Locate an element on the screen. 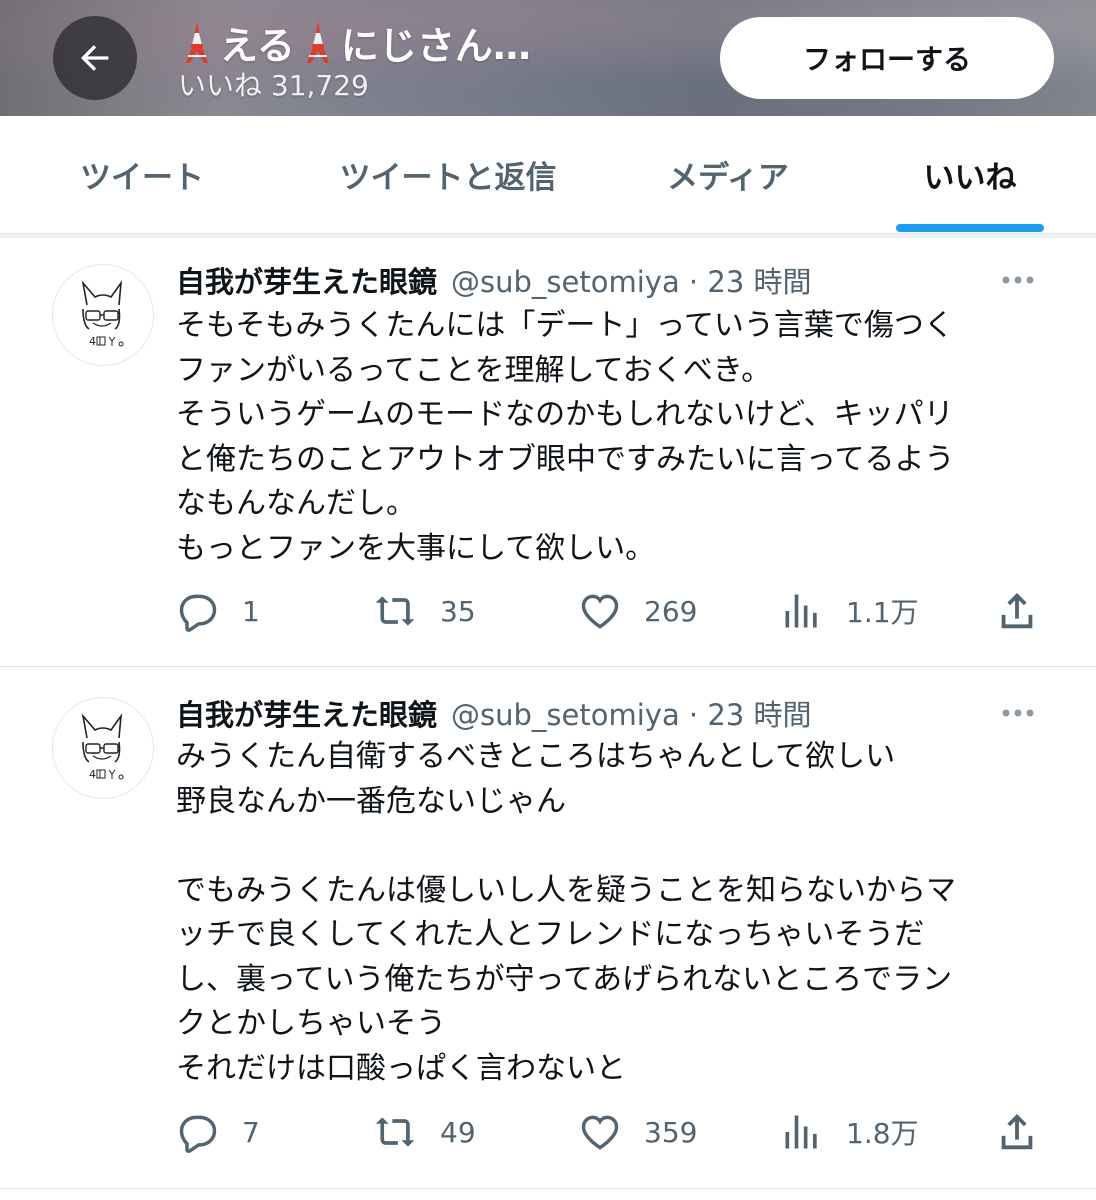 Image resolution: width=1096 pixels, height=1200 pixels. tweet-text-line: そもそもみうくたんには「デート」っていう言葉で傷つく is located at coordinates (565, 325).